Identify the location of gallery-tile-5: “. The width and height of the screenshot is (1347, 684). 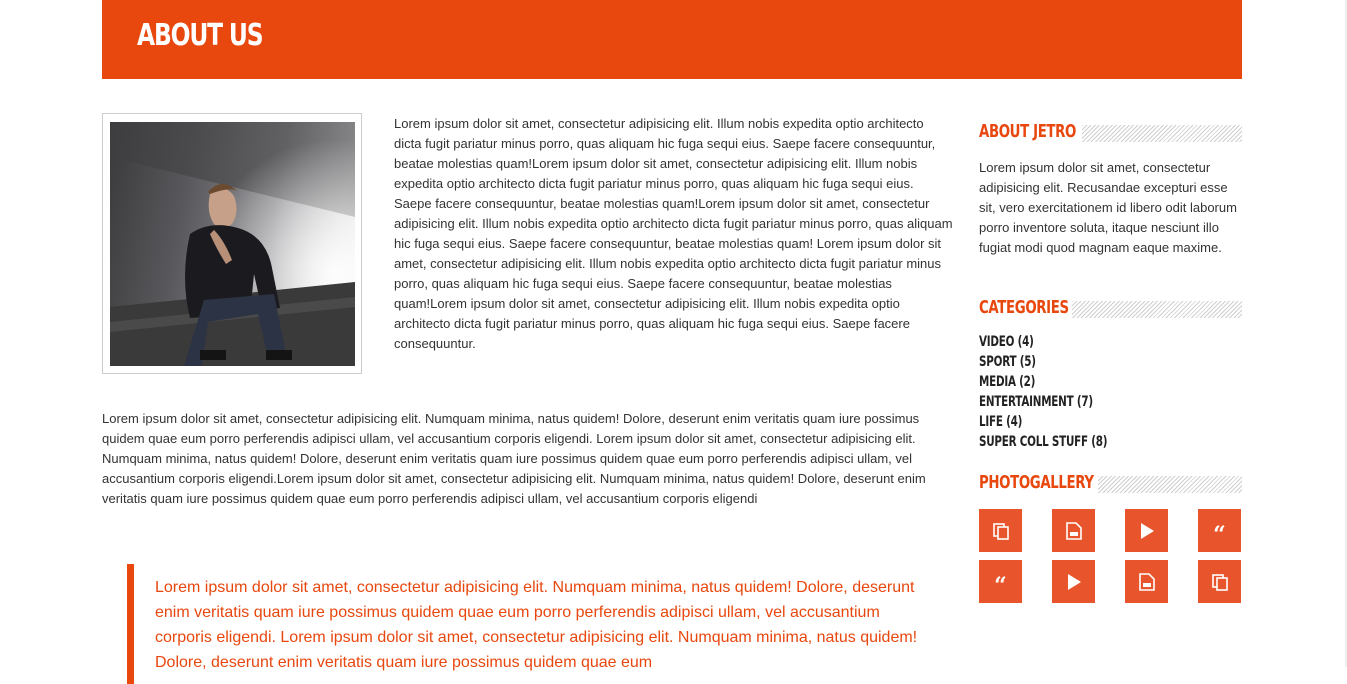
(1000, 581).